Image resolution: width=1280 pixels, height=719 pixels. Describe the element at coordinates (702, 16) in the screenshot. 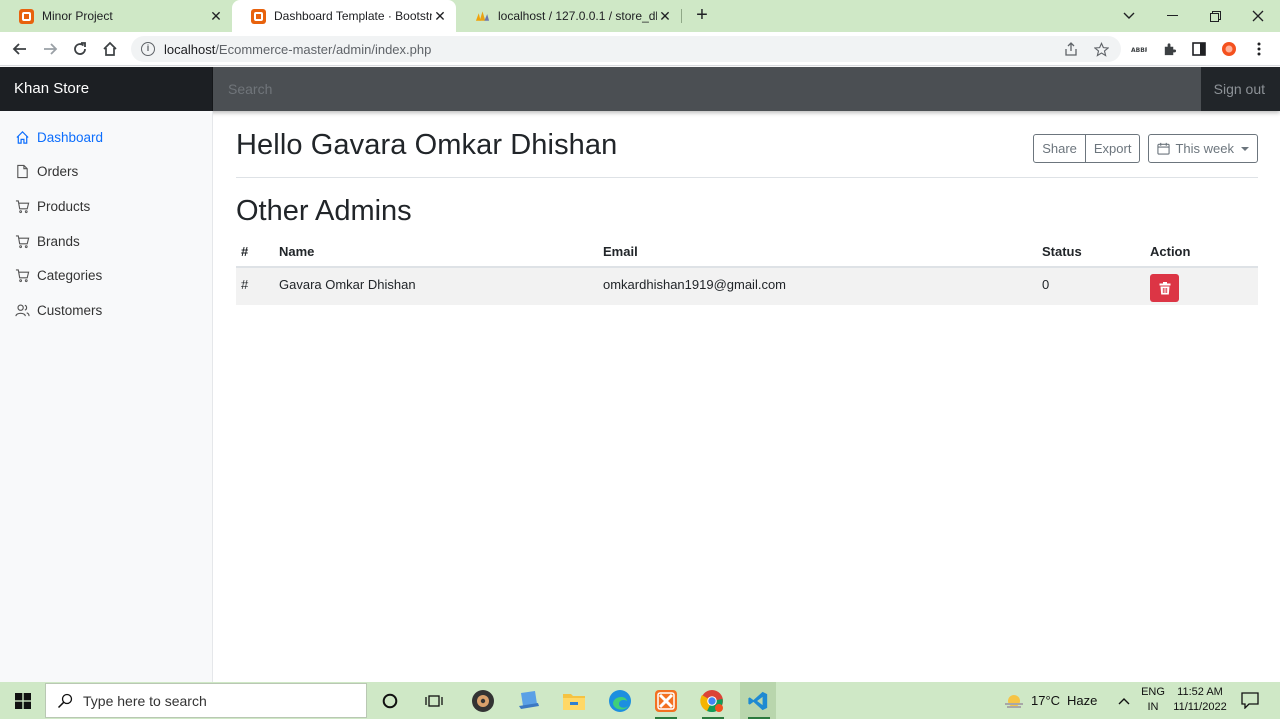

I see `new-tab-button: +` at that location.